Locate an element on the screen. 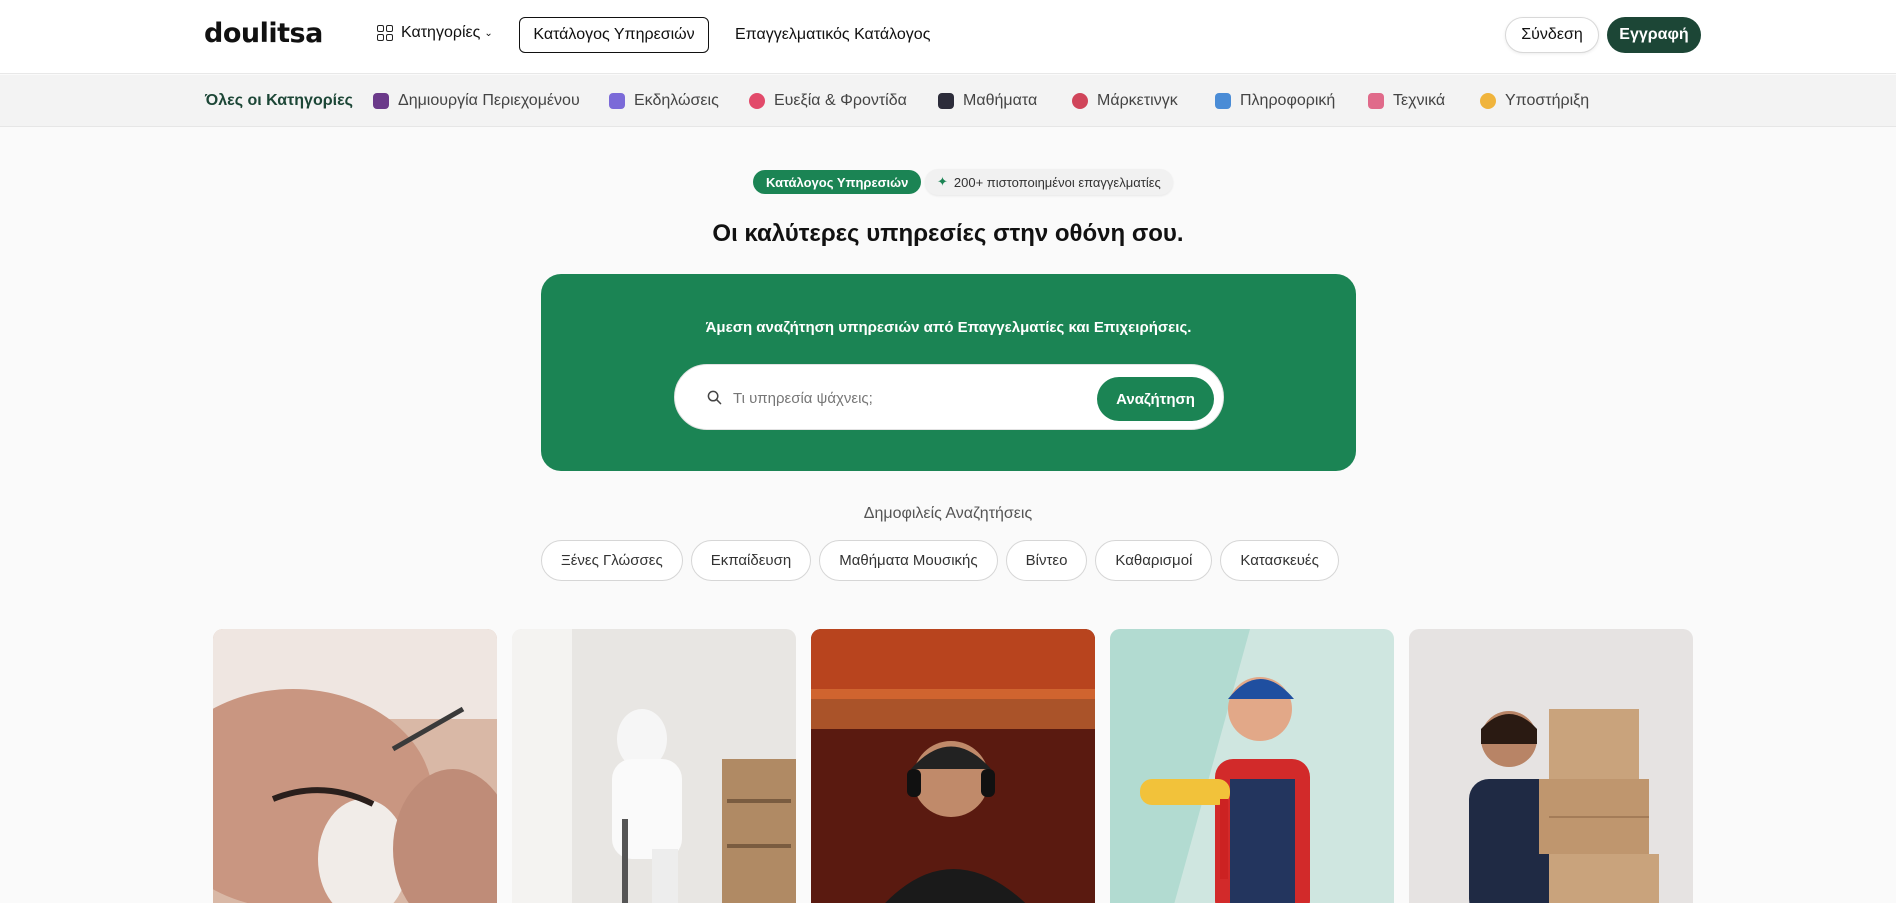  search-input is located at coordinates (903, 398).